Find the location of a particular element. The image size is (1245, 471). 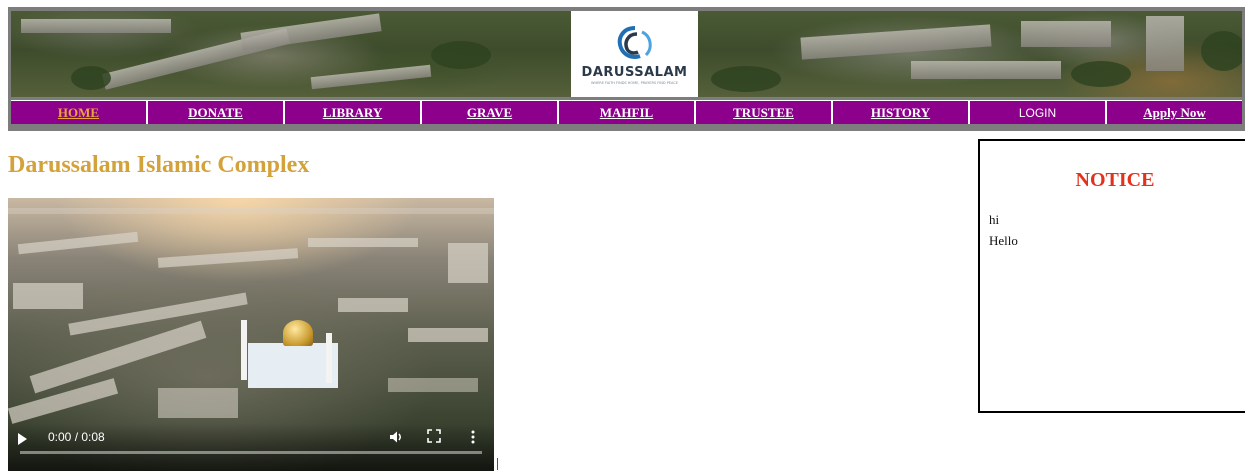

nav-trustee: TRUSTEE is located at coordinates (764, 112).